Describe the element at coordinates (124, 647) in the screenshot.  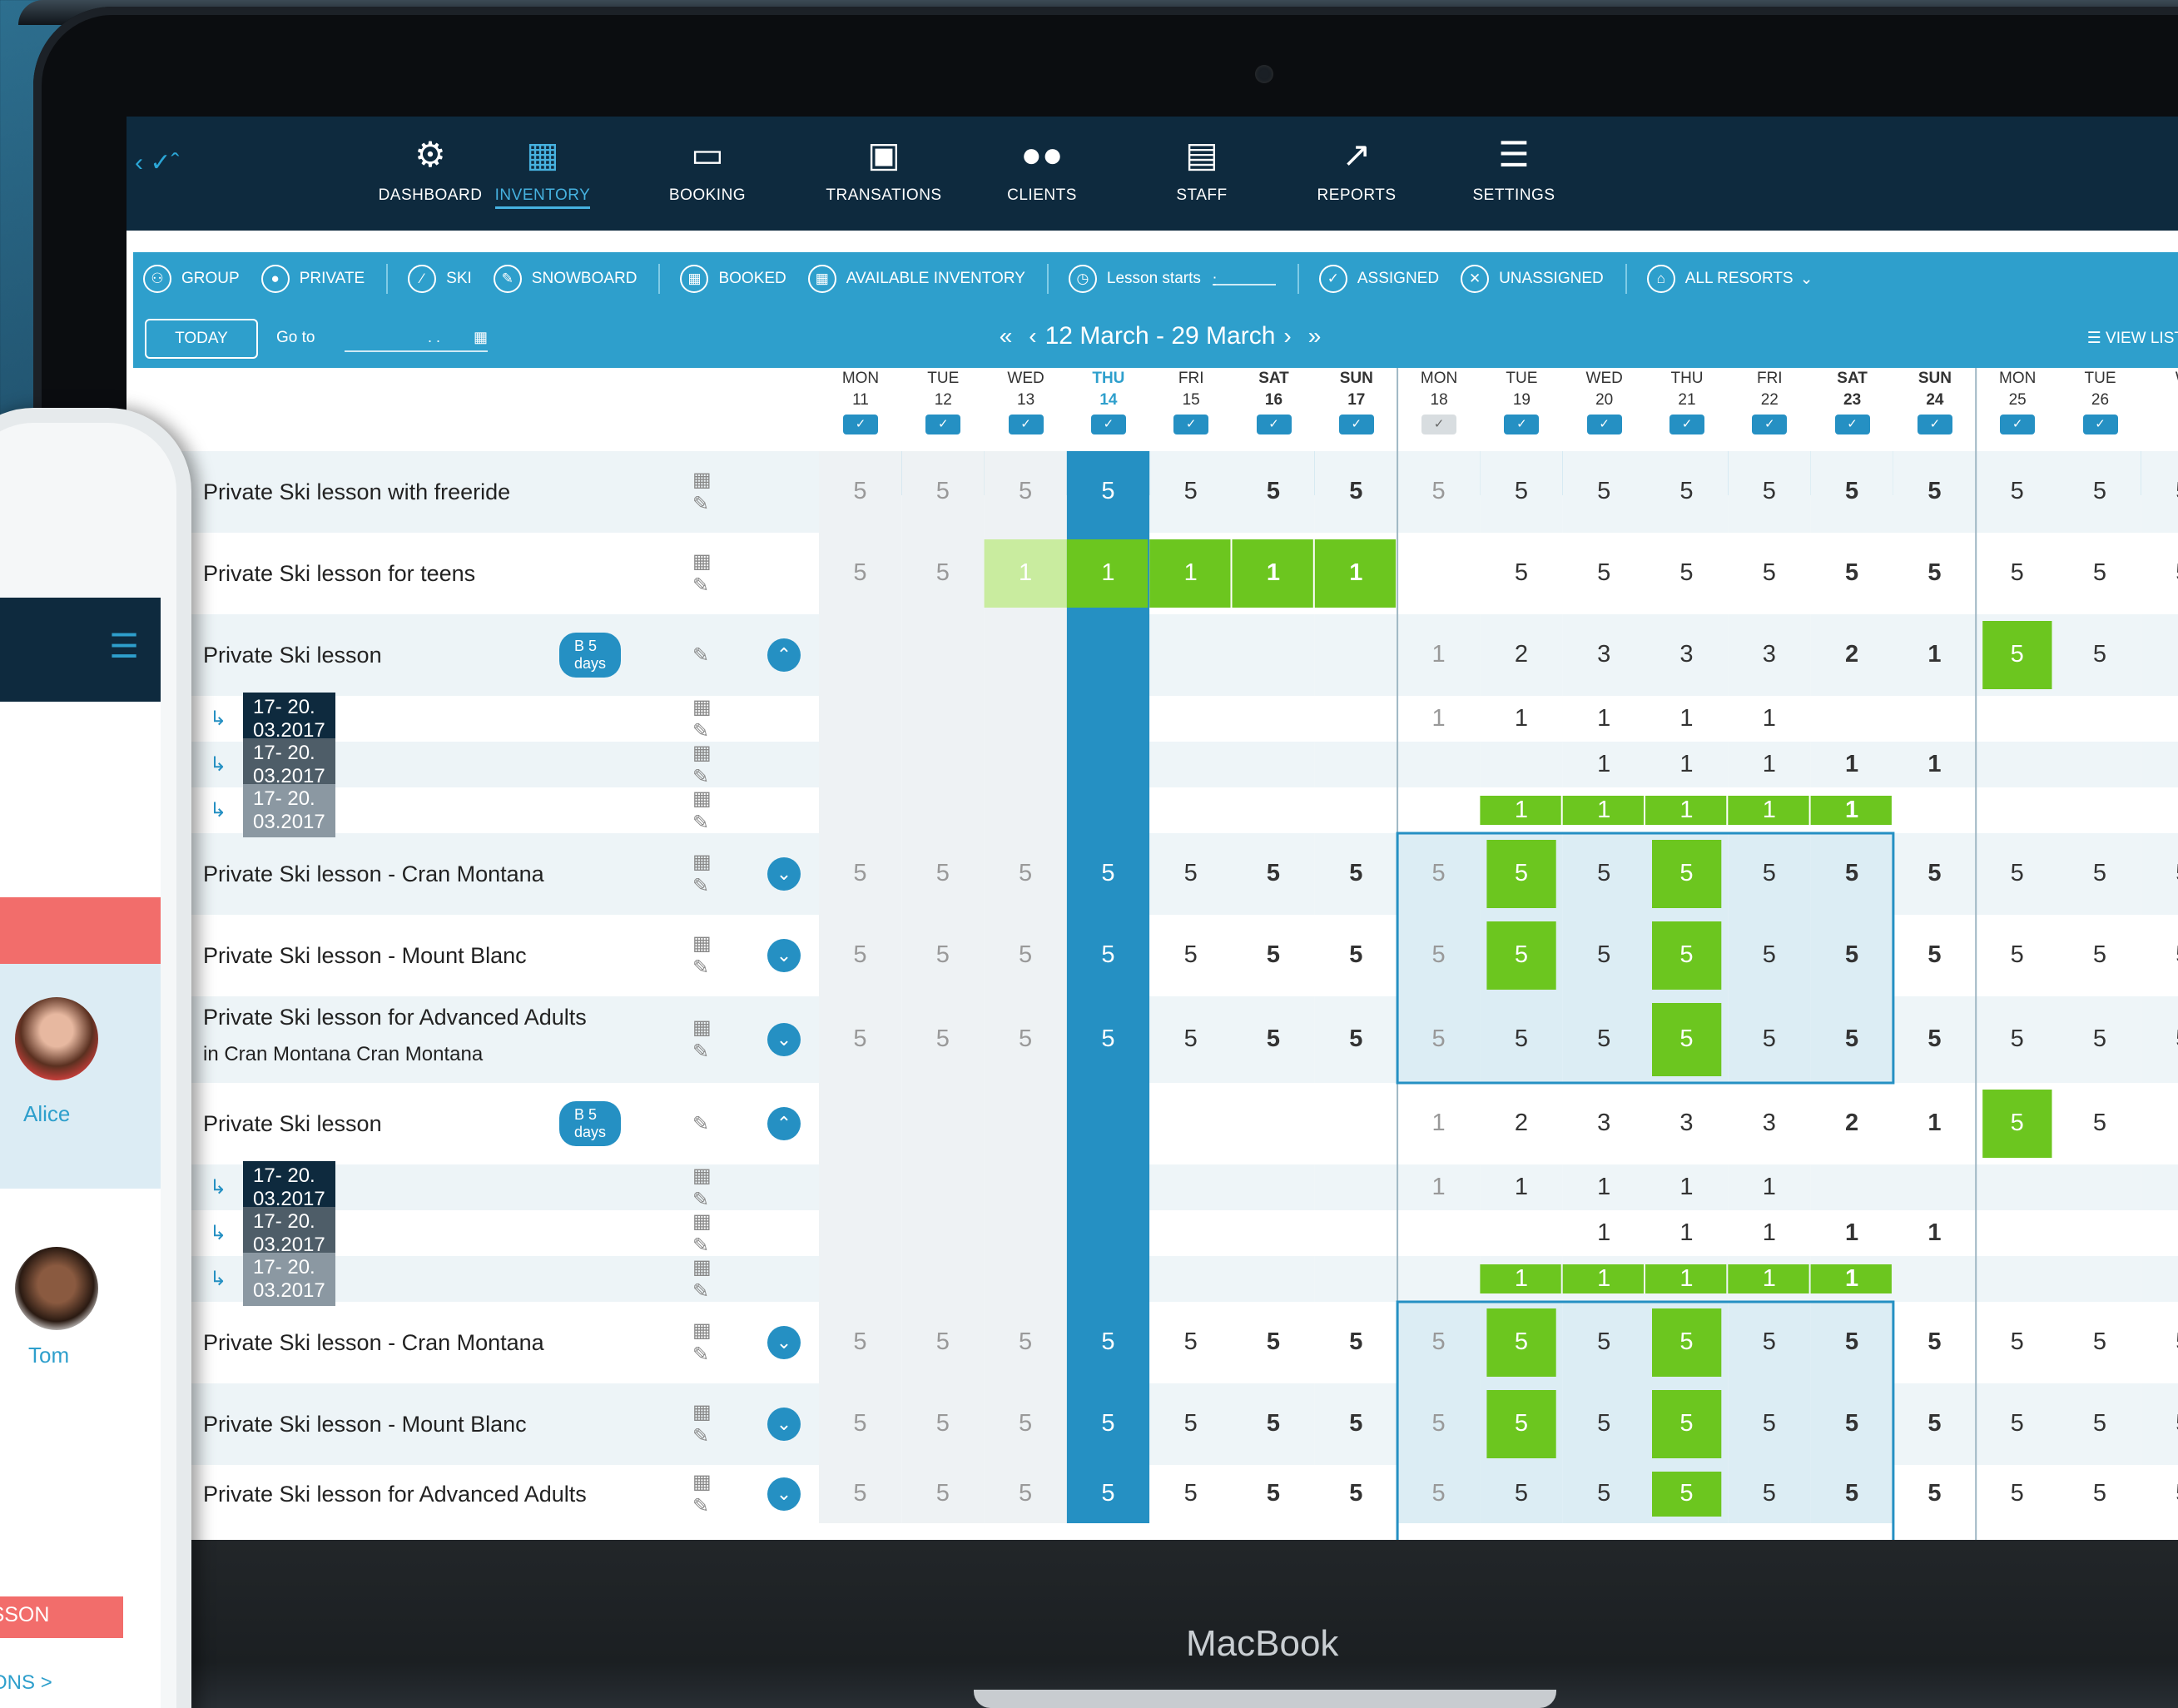
I see `menu-icon: ☰` at that location.